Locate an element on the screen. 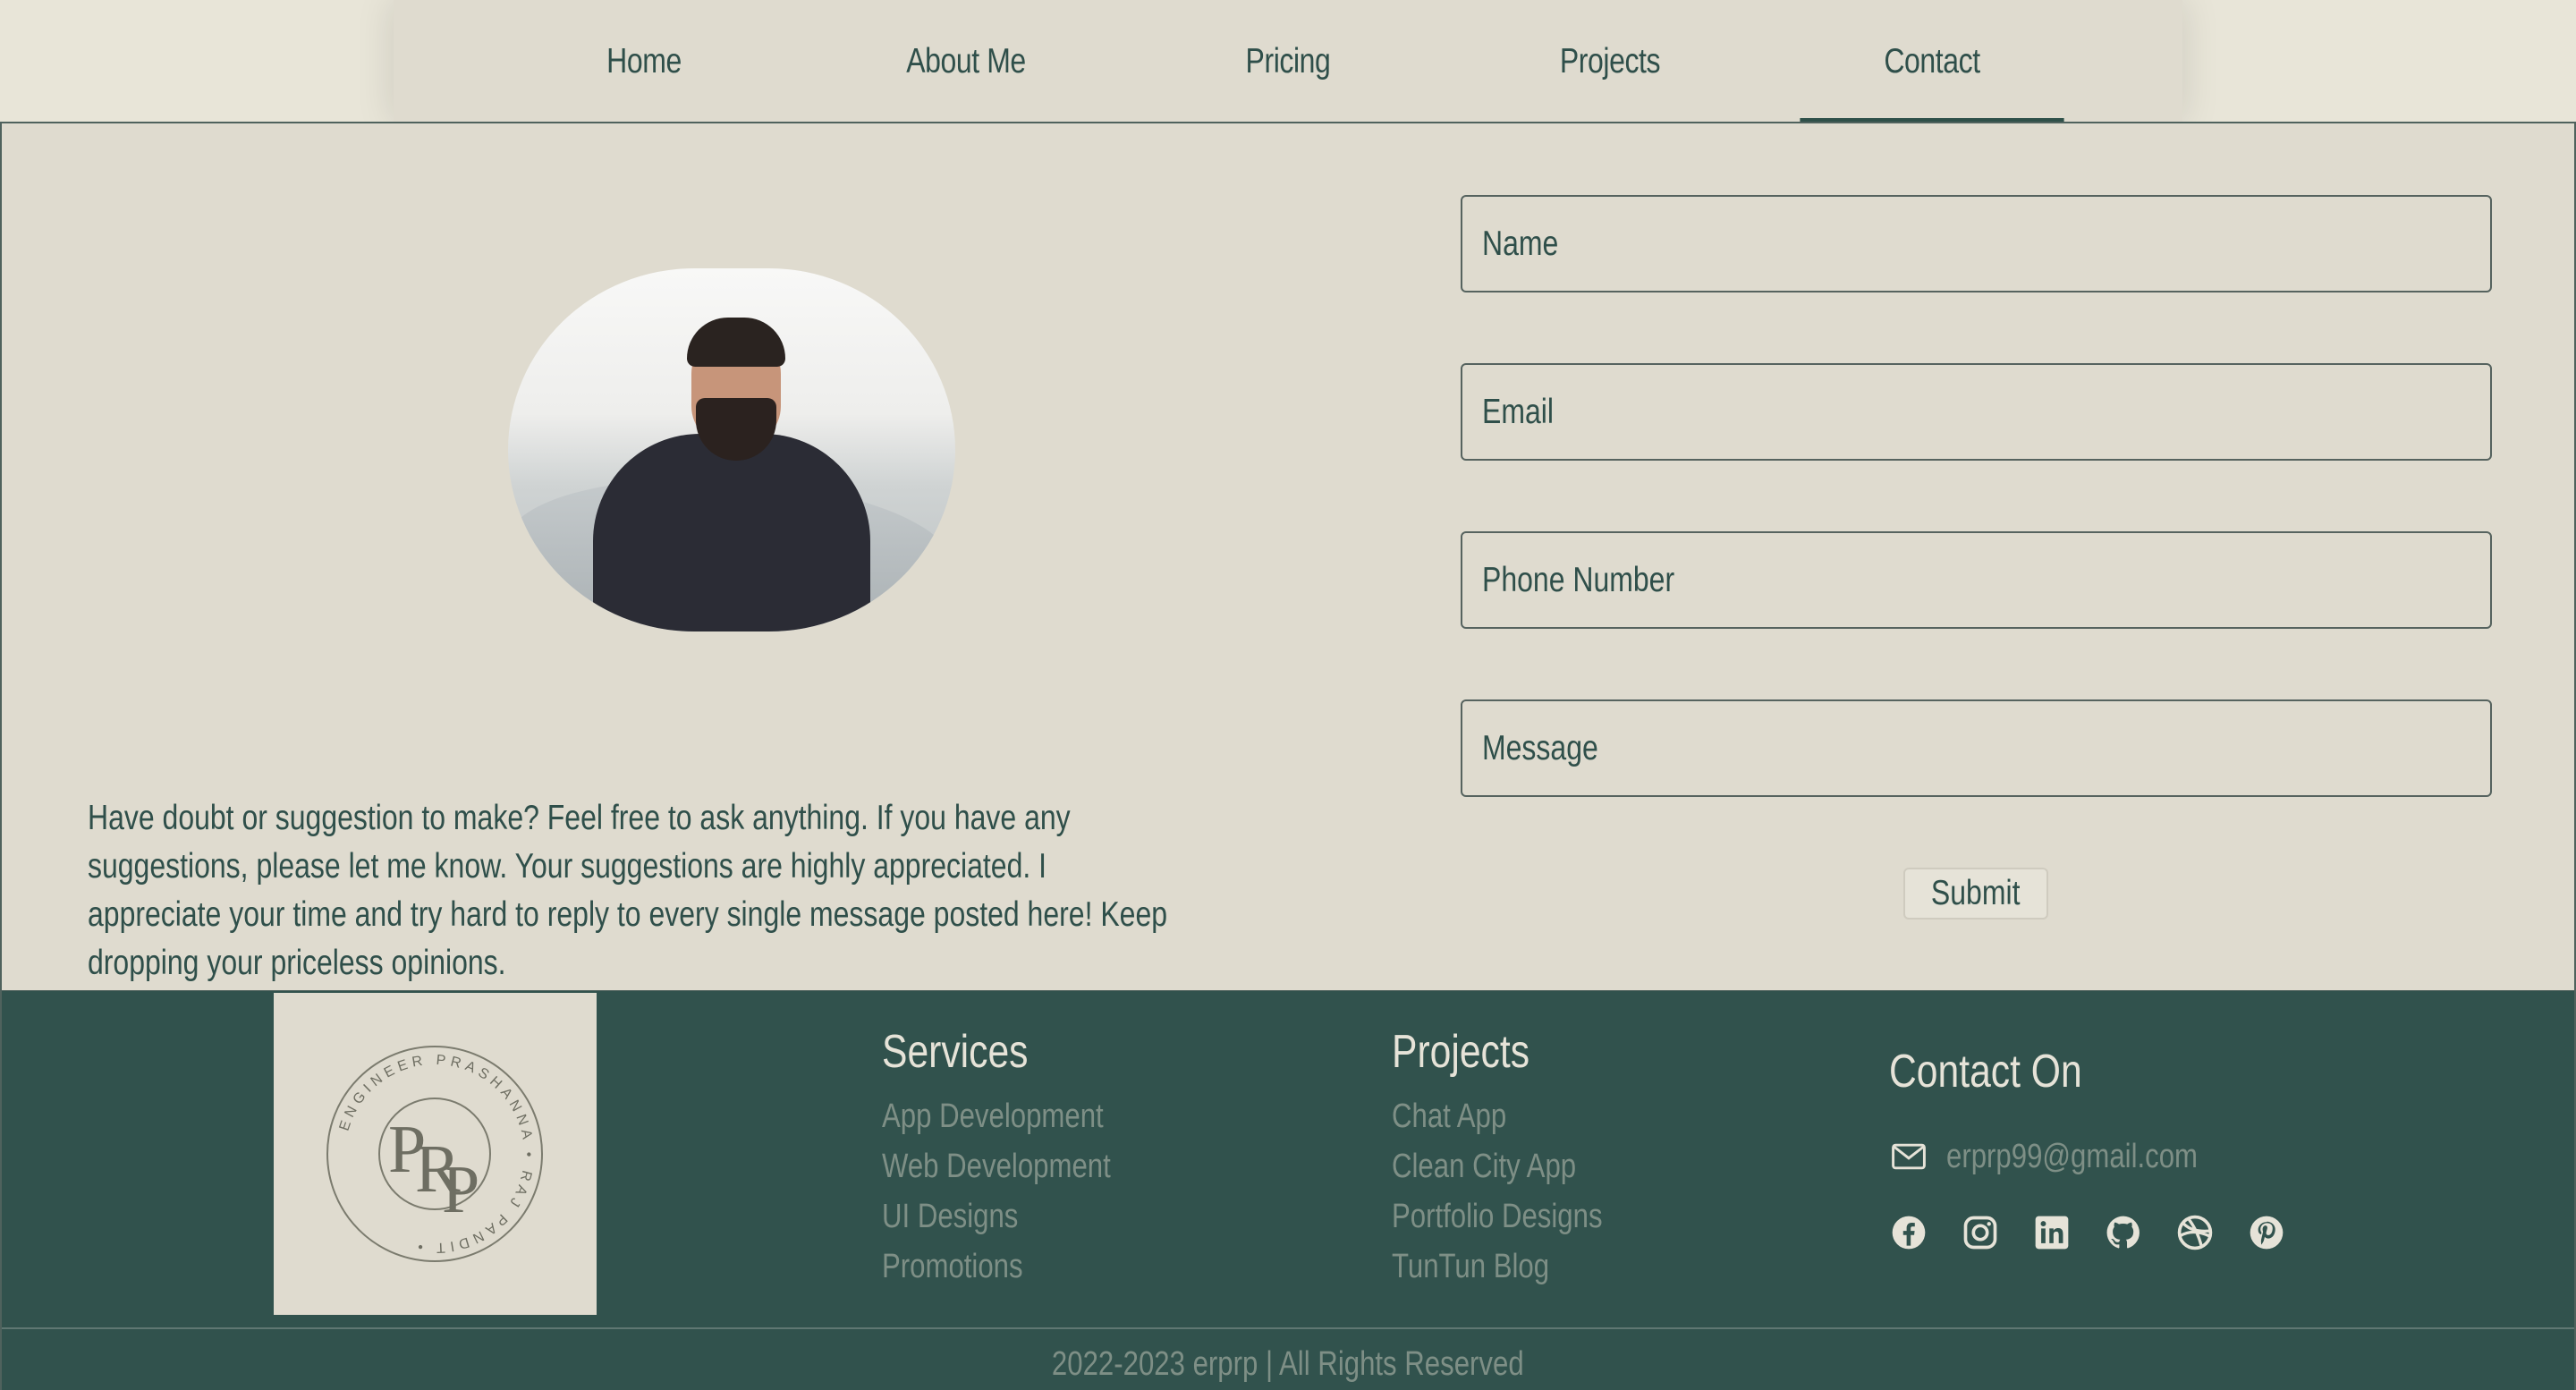  name-placeholder: Name is located at coordinates (1520, 243).